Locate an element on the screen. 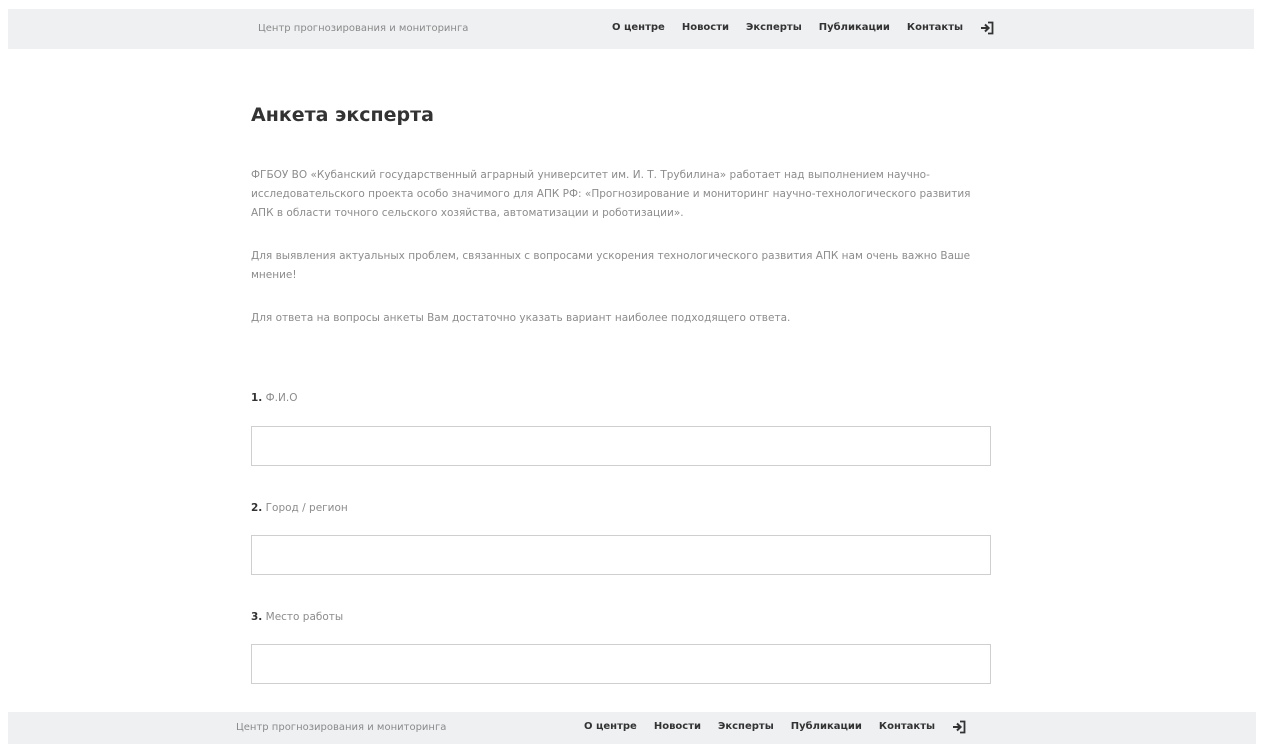  question-text: Город / регион is located at coordinates (306, 508).